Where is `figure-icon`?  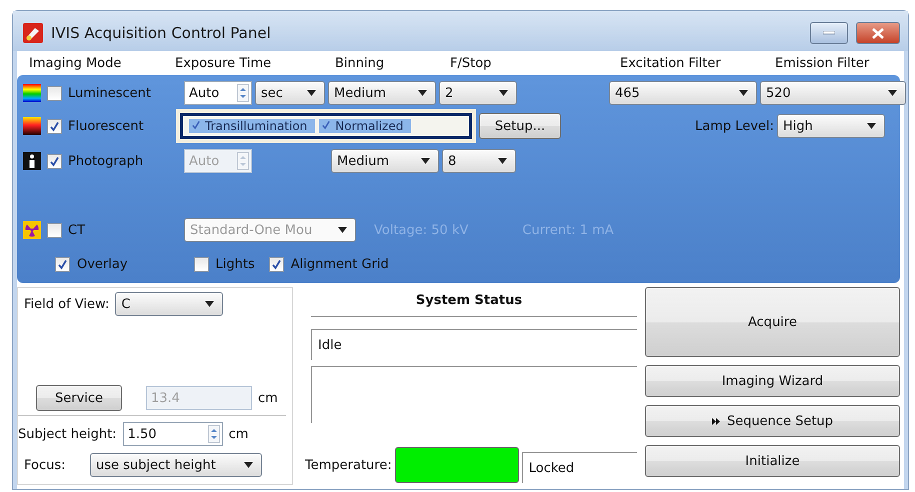 figure-icon is located at coordinates (32, 161).